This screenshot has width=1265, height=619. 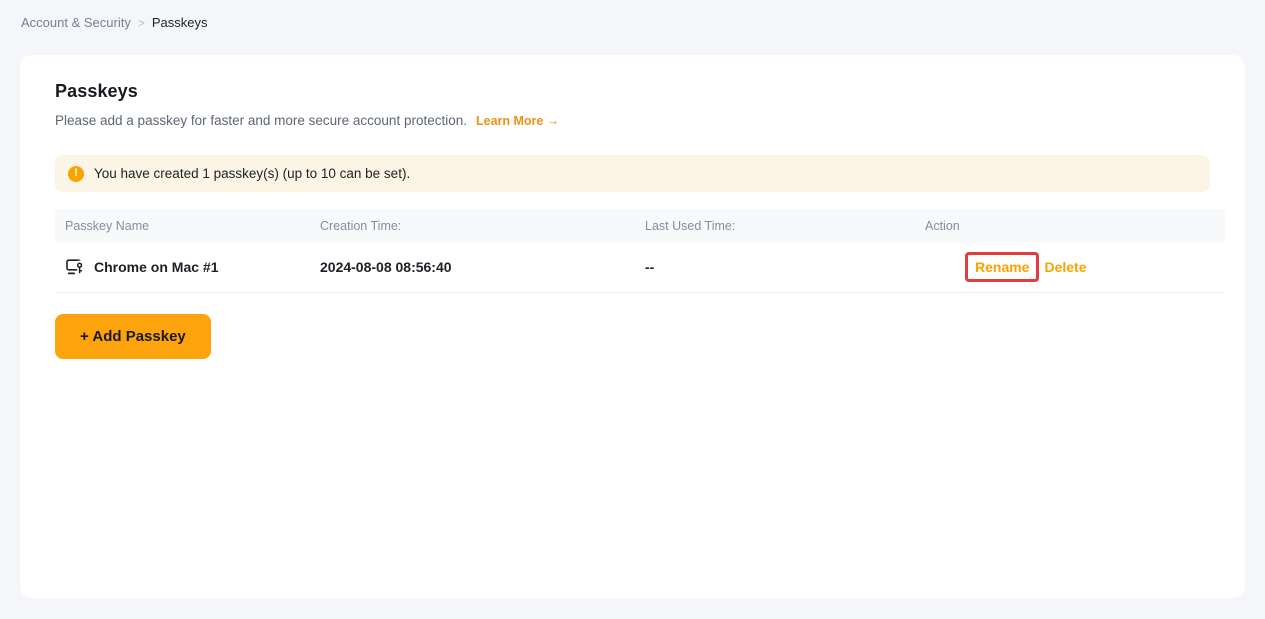 What do you see at coordinates (76, 22) in the screenshot?
I see `breadcrumb-account-security: Account & Security` at bounding box center [76, 22].